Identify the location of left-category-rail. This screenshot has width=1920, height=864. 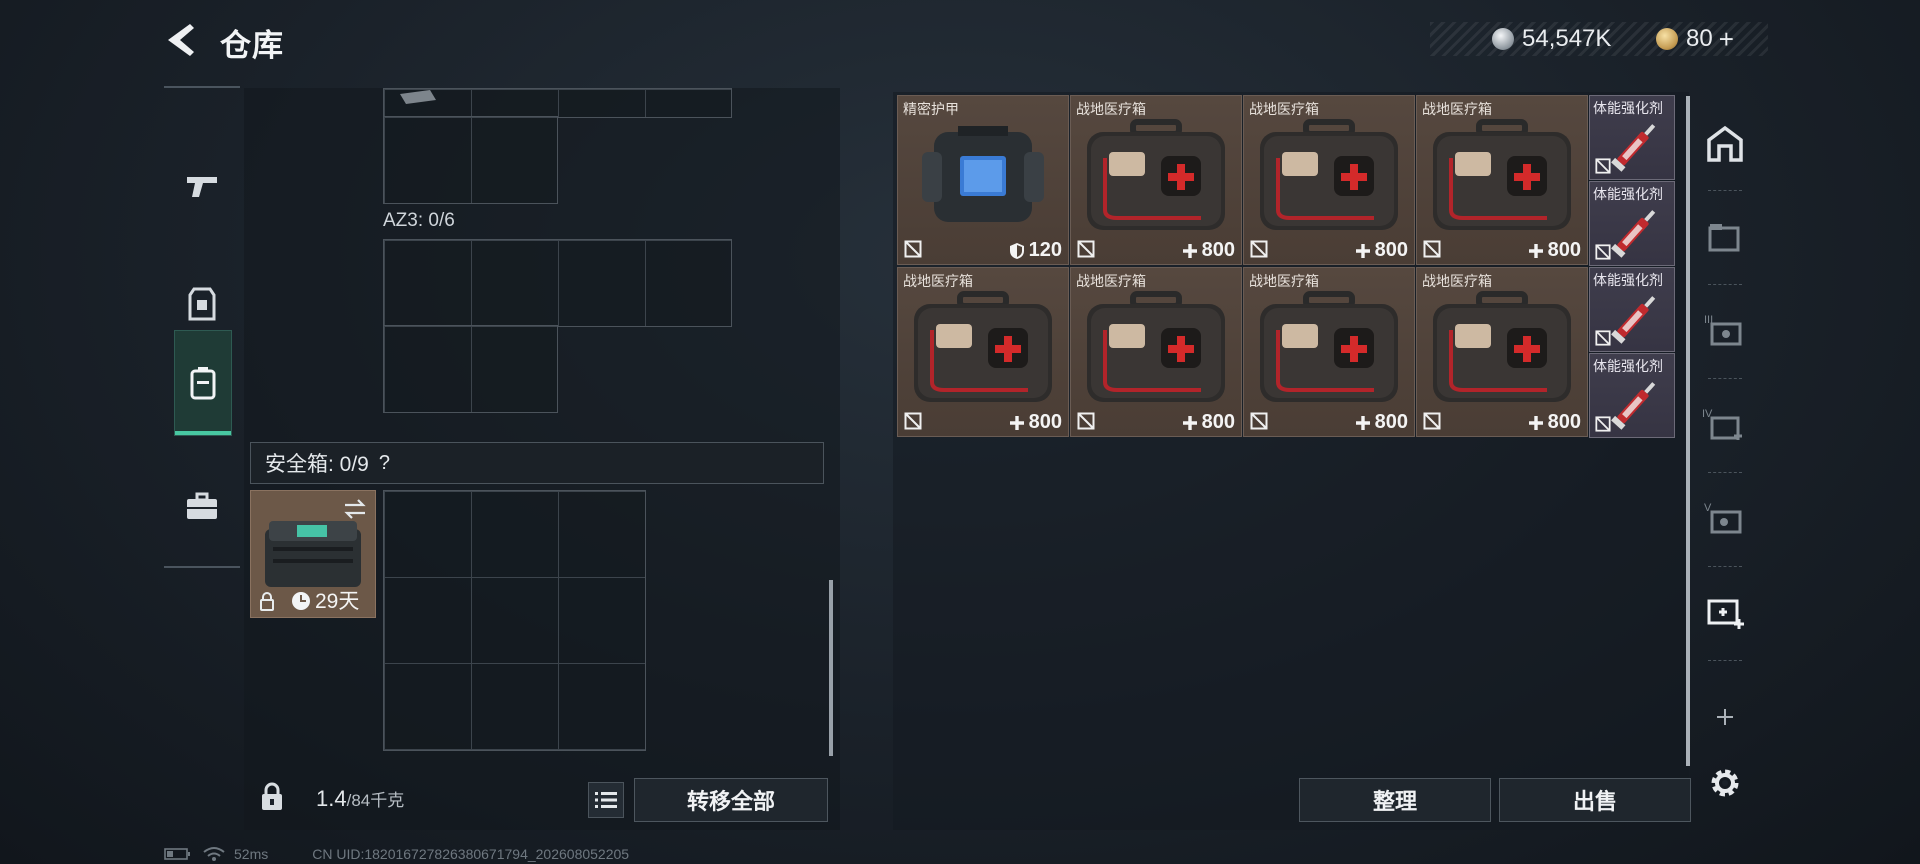
(202, 328).